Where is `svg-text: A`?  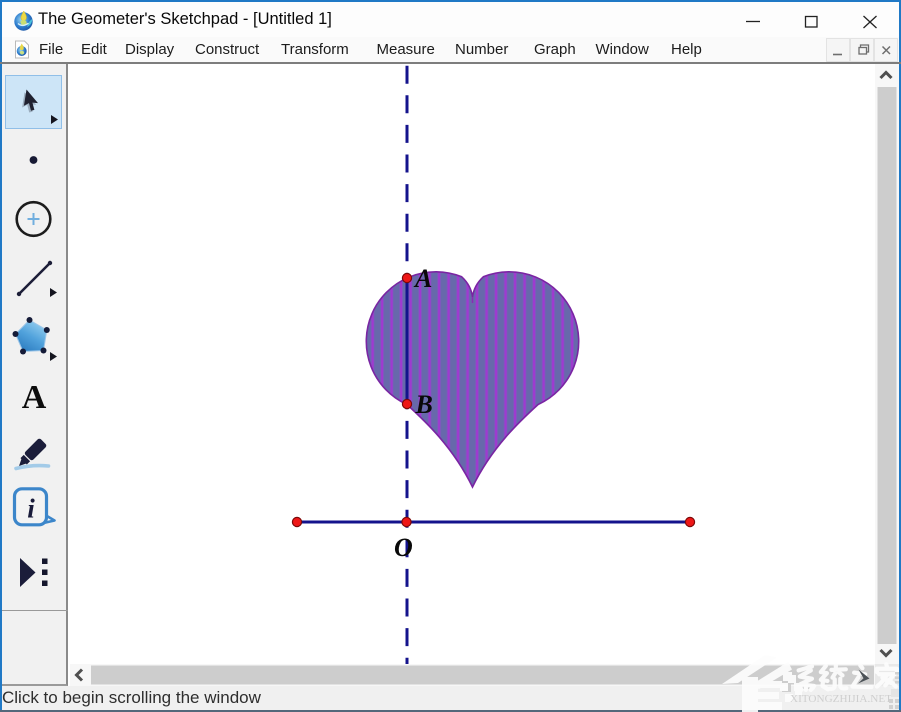
svg-text: A is located at coordinates (422, 278).